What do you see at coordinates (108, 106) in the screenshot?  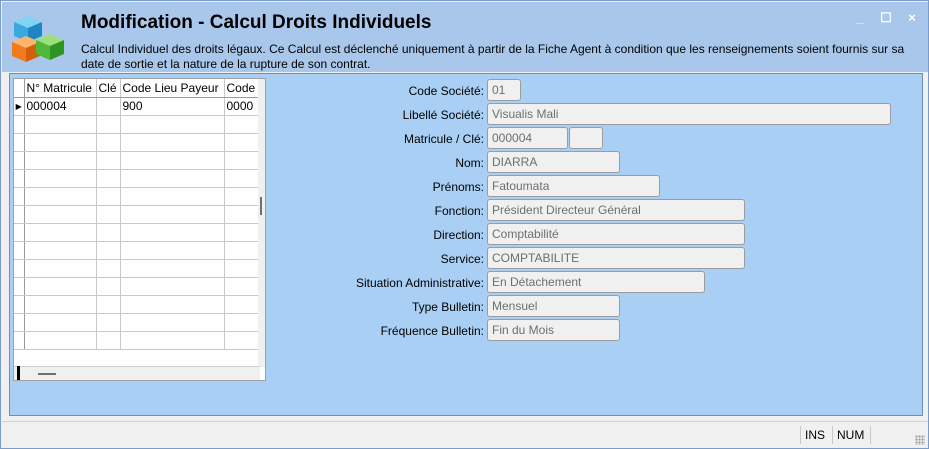 I see `cell-cle` at bounding box center [108, 106].